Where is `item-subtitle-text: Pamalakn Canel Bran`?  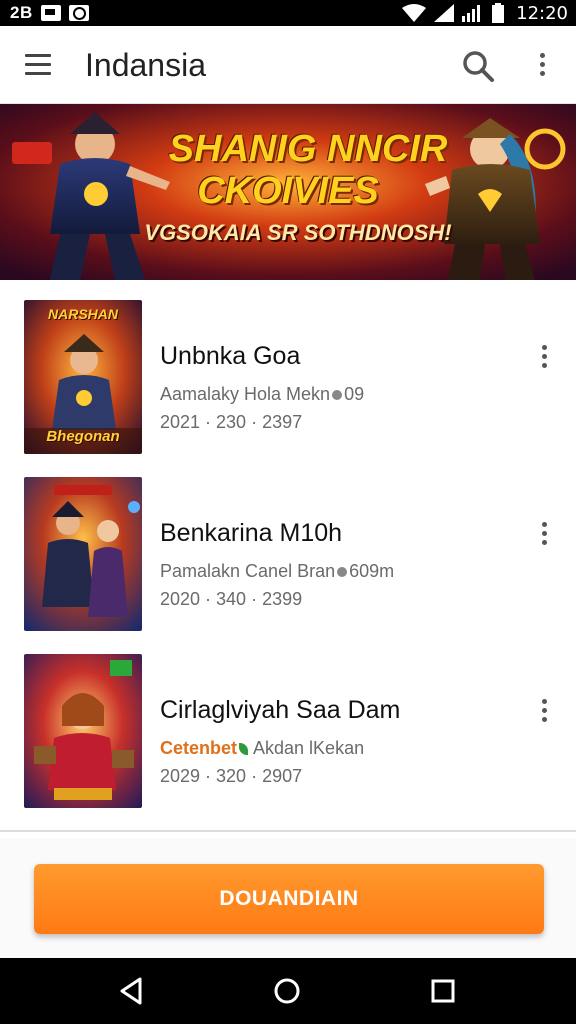
item-subtitle-text: Pamalakn Canel Bran is located at coordinates (248, 571).